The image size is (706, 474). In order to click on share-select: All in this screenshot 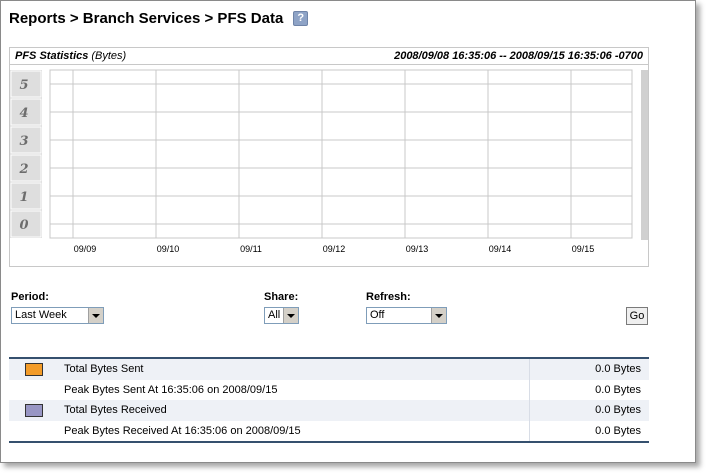, I will do `click(281, 315)`.